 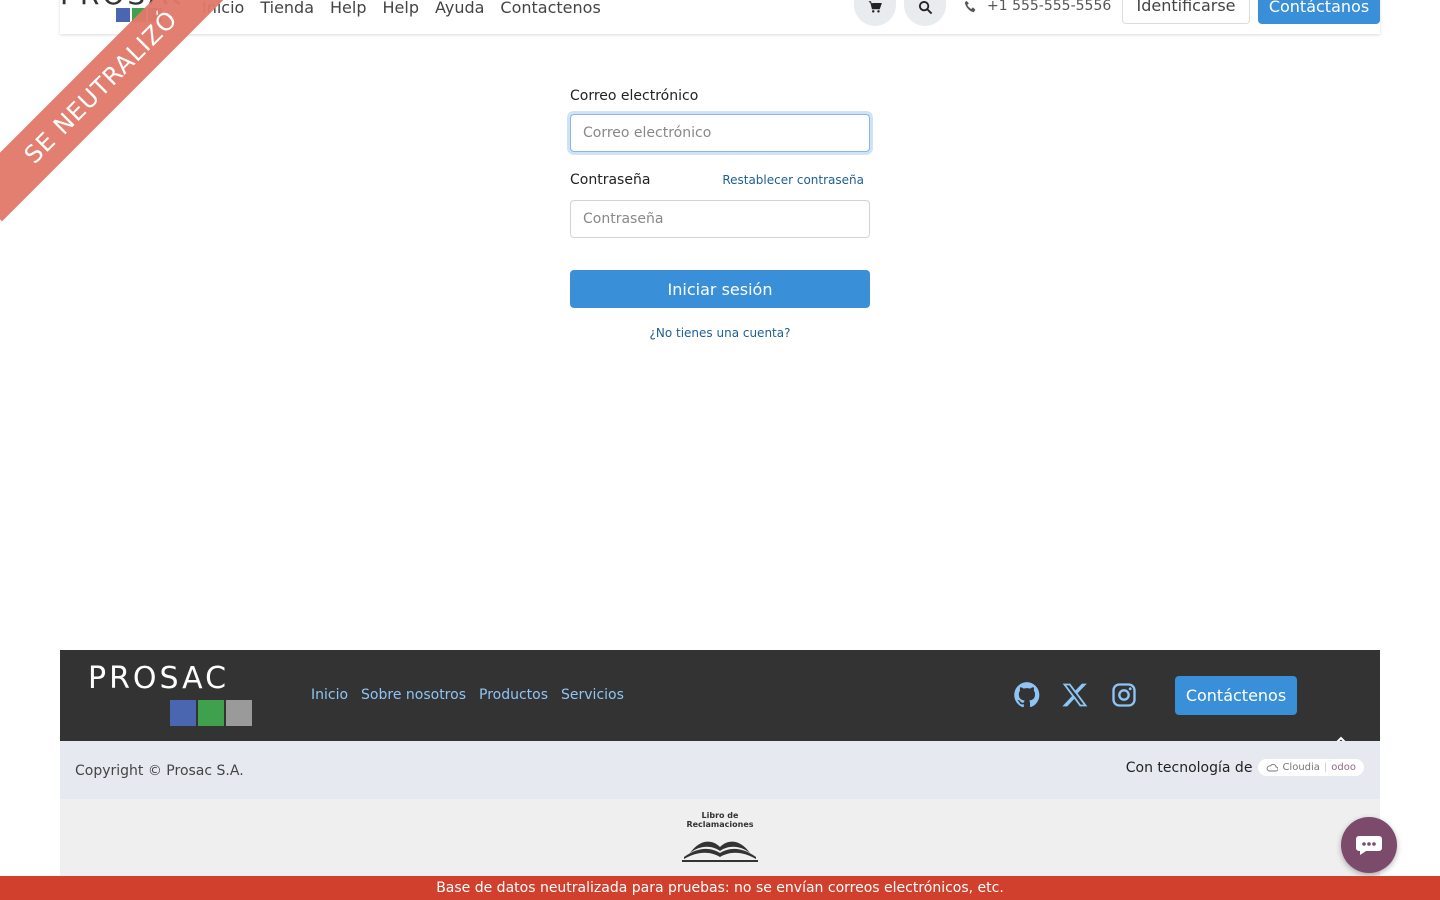 What do you see at coordinates (592, 695) in the screenshot?
I see `footer-link-servicios: Servicios` at bounding box center [592, 695].